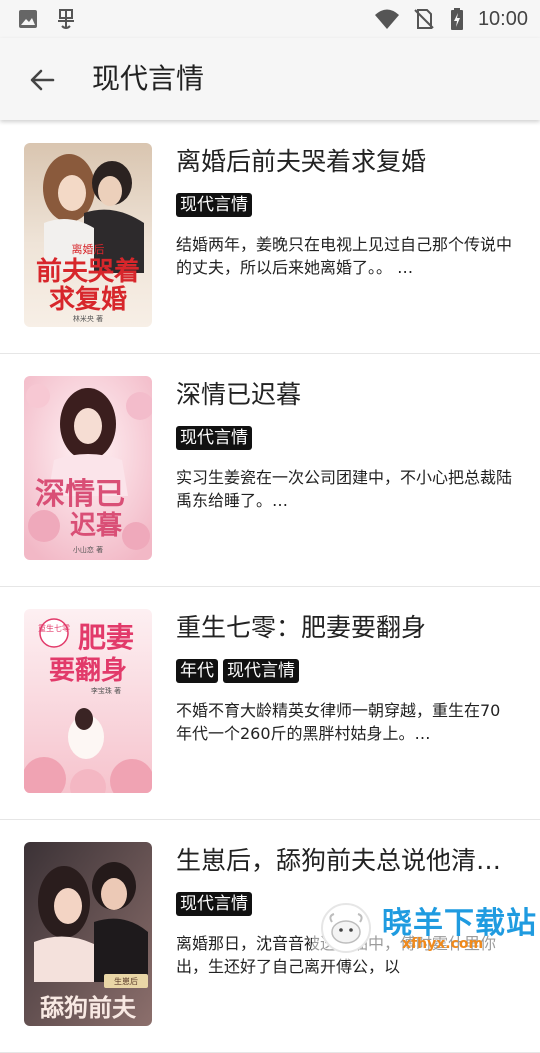 The width and height of the screenshot is (540, 1053). Describe the element at coordinates (88, 235) in the screenshot. I see `book-cover: 离婚后 前夫哭着 求复婚 林米央 著` at that location.